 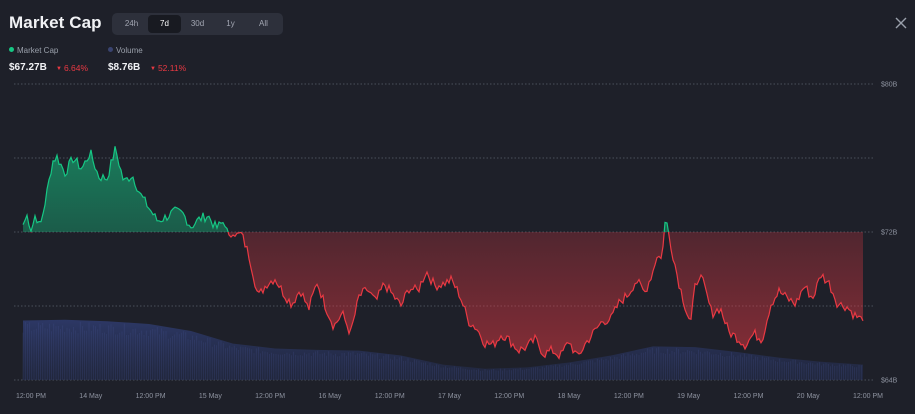 I want to click on y-tick-label: $80B, so click(x=889, y=85).